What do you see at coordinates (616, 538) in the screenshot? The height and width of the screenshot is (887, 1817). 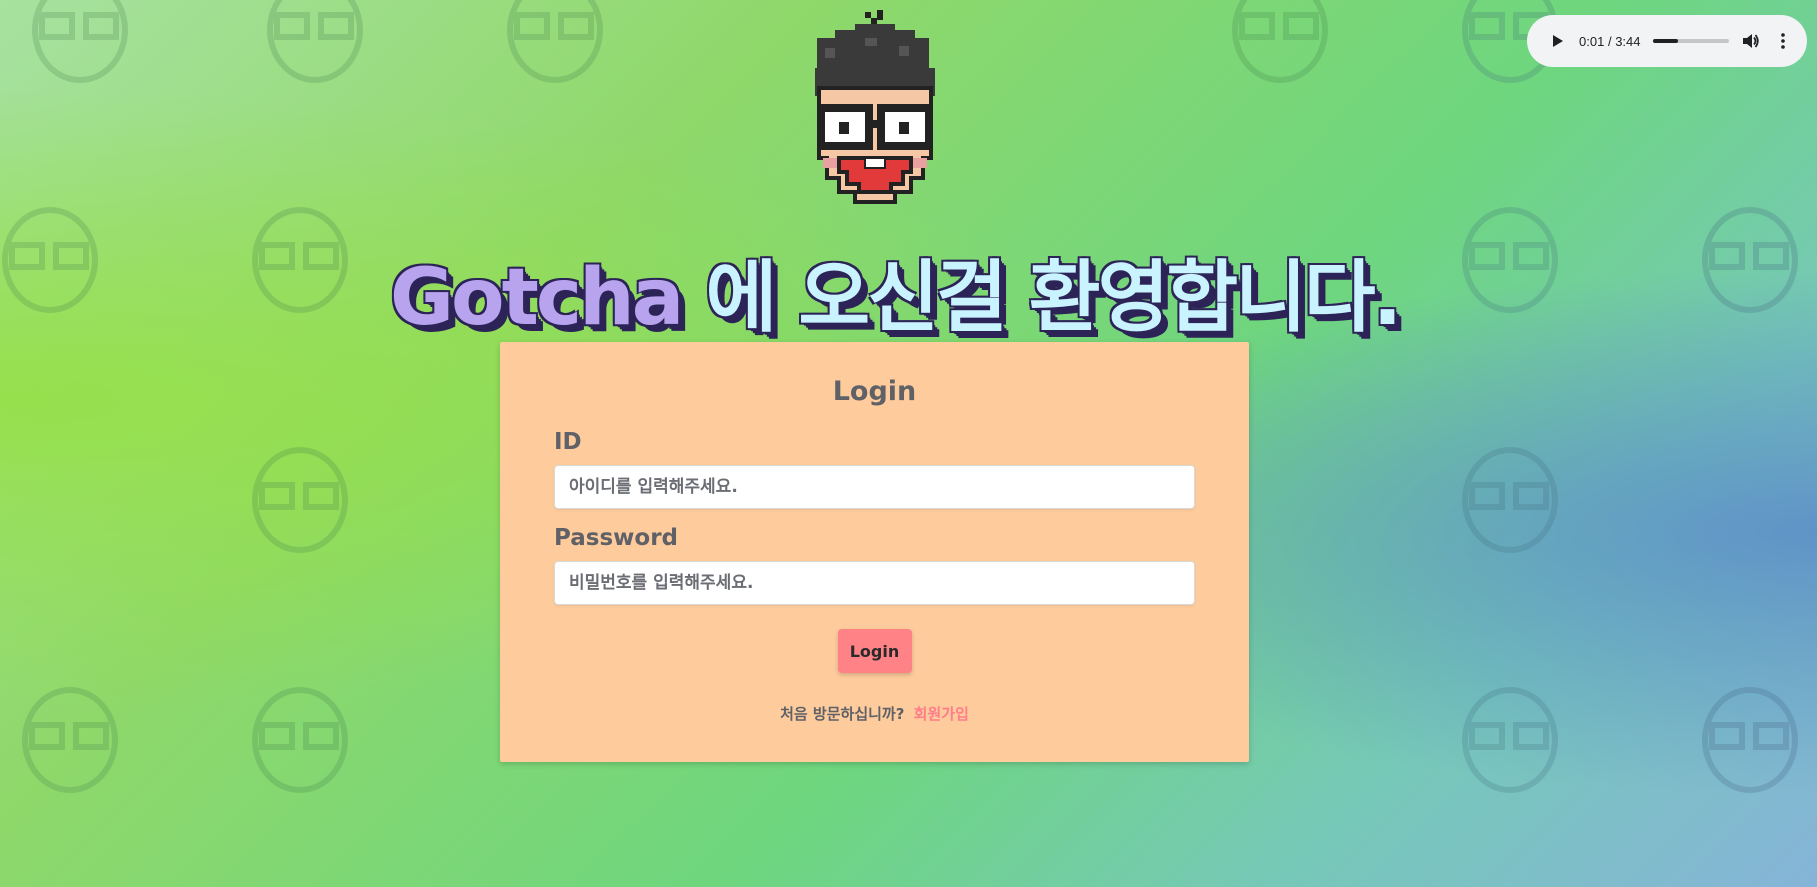 I see `password-label: Password` at bounding box center [616, 538].